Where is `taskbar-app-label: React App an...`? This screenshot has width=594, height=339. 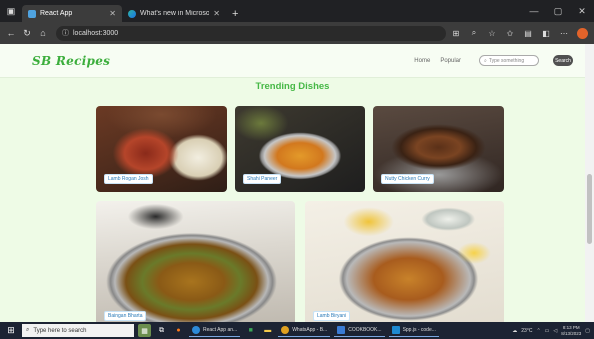
taskbar-app-label: React App an... is located at coordinates (220, 330).